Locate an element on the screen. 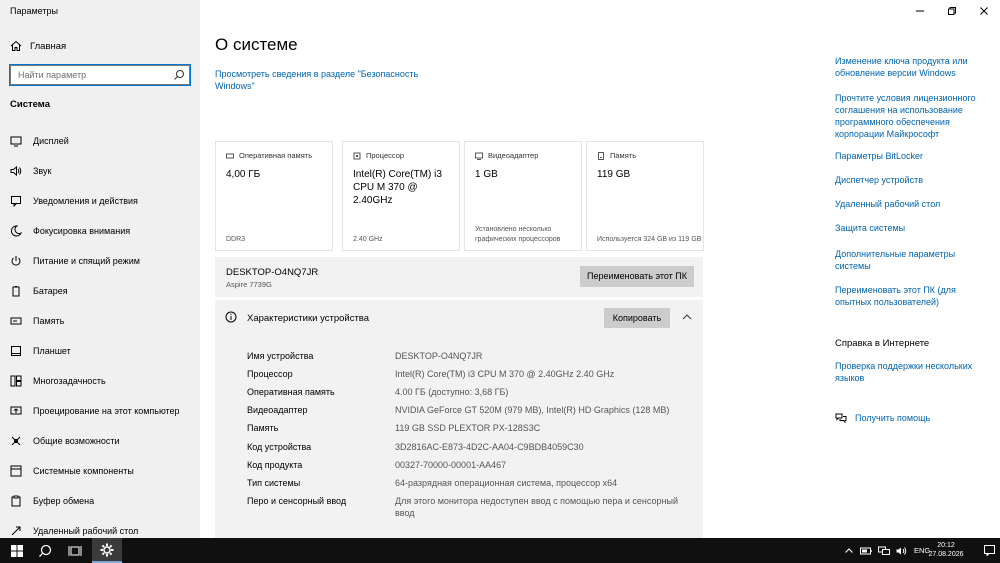  card-footer: Используется 324 GB из 119 GB is located at coordinates (649, 239).